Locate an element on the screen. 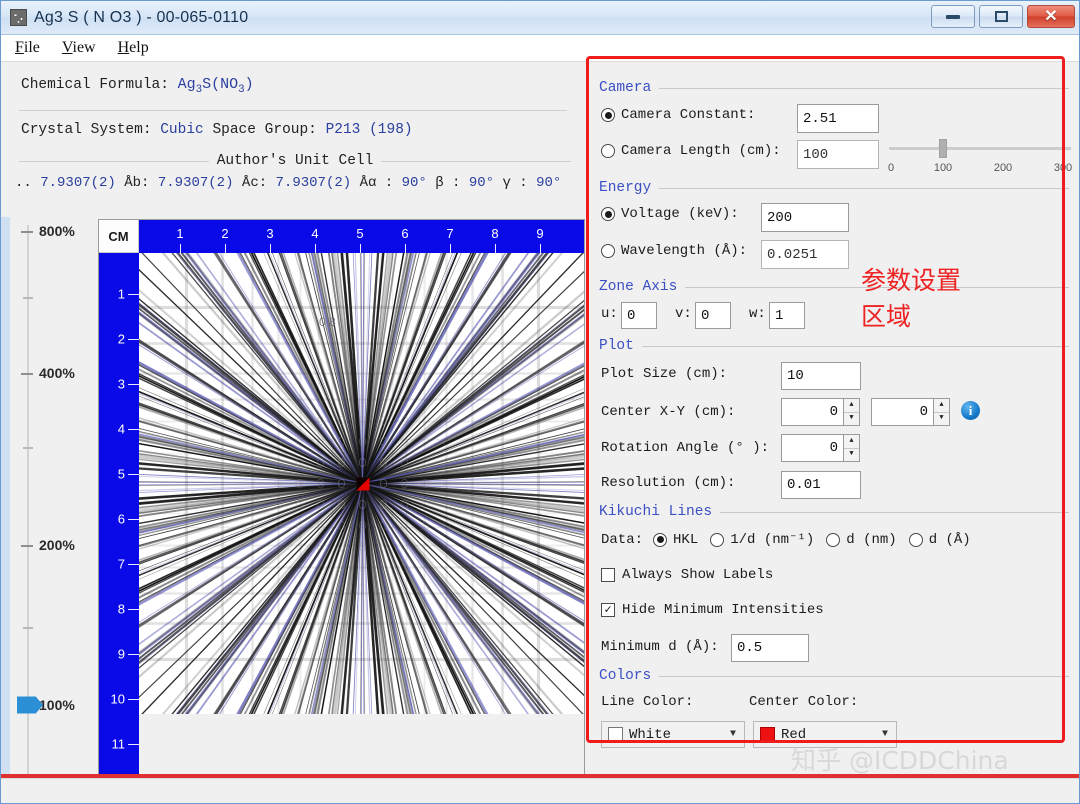  space-group-value: P213 is located at coordinates (343, 130).